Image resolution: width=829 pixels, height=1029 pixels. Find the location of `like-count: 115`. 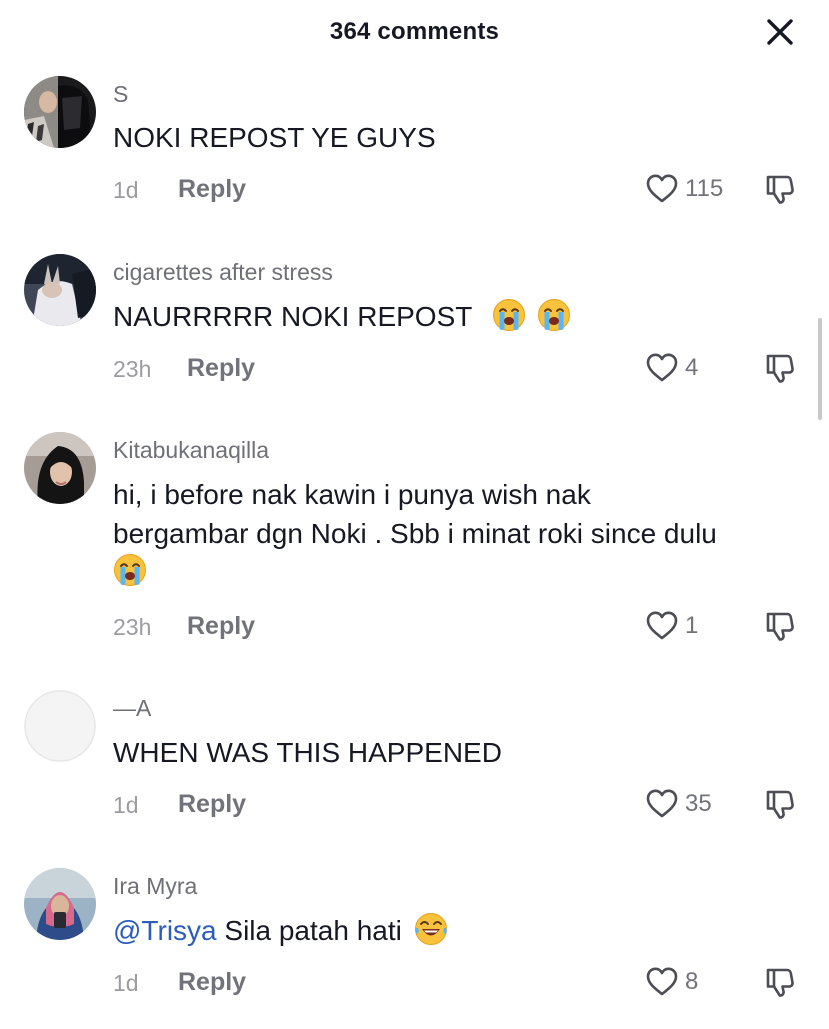

like-count: 115 is located at coordinates (704, 188).